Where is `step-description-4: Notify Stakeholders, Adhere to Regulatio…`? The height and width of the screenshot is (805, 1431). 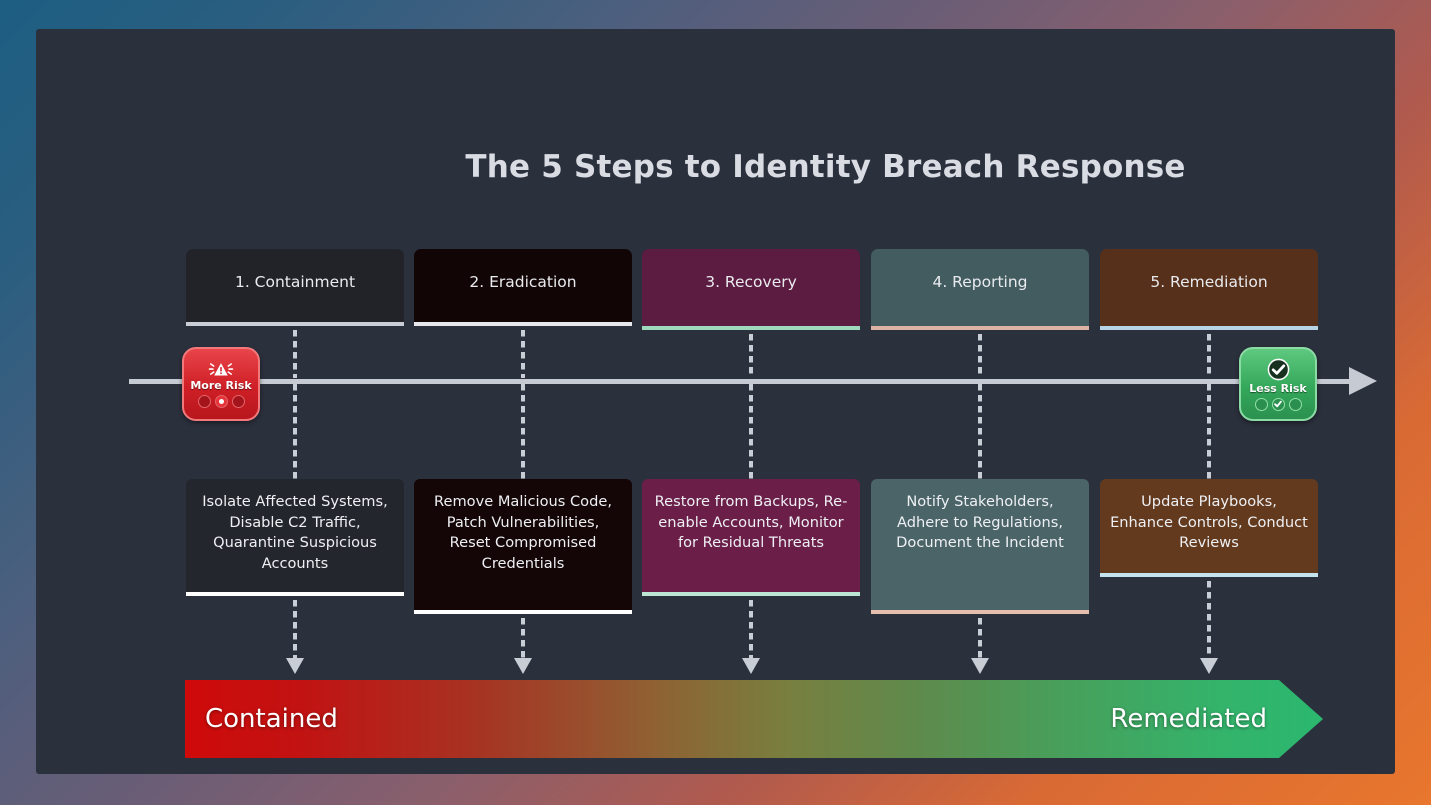 step-description-4: Notify Stakeholders, Adhere to Regulatio… is located at coordinates (980, 546).